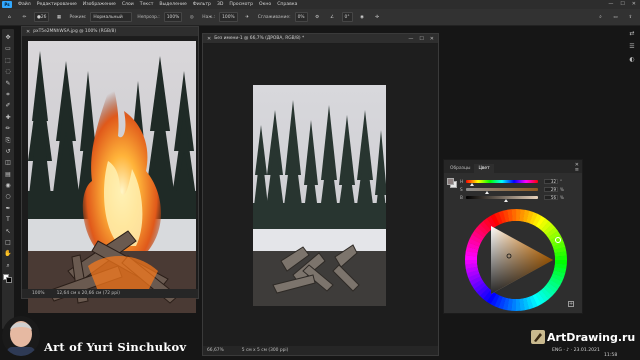 Image resolution: width=640 pixels, height=360 pixels. Describe the element at coordinates (502, 182) in the screenshot. I see `hue-slider` at that location.